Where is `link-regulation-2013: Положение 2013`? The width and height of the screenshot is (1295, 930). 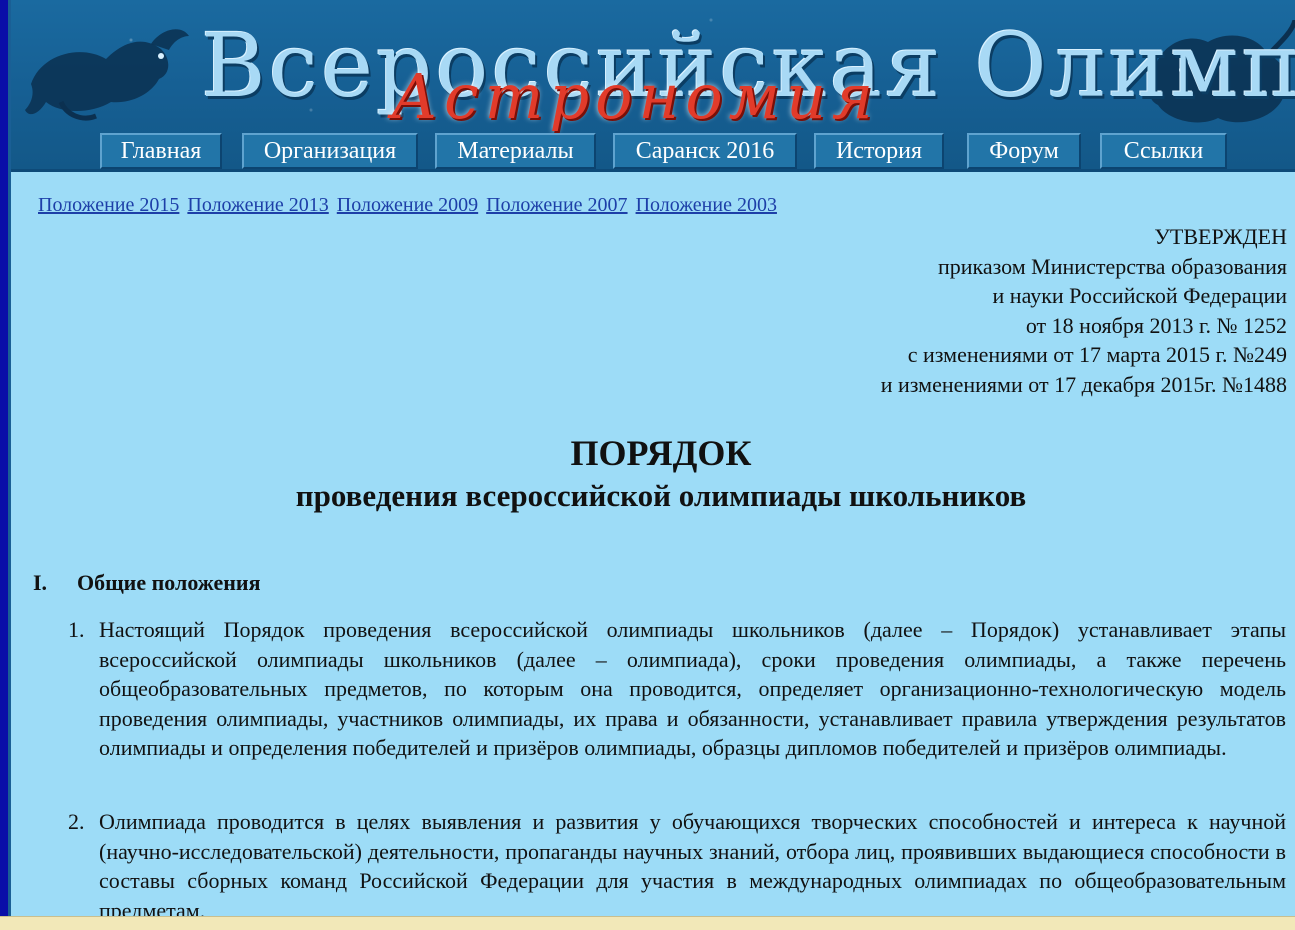 link-regulation-2013: Положение 2013 is located at coordinates (257, 205).